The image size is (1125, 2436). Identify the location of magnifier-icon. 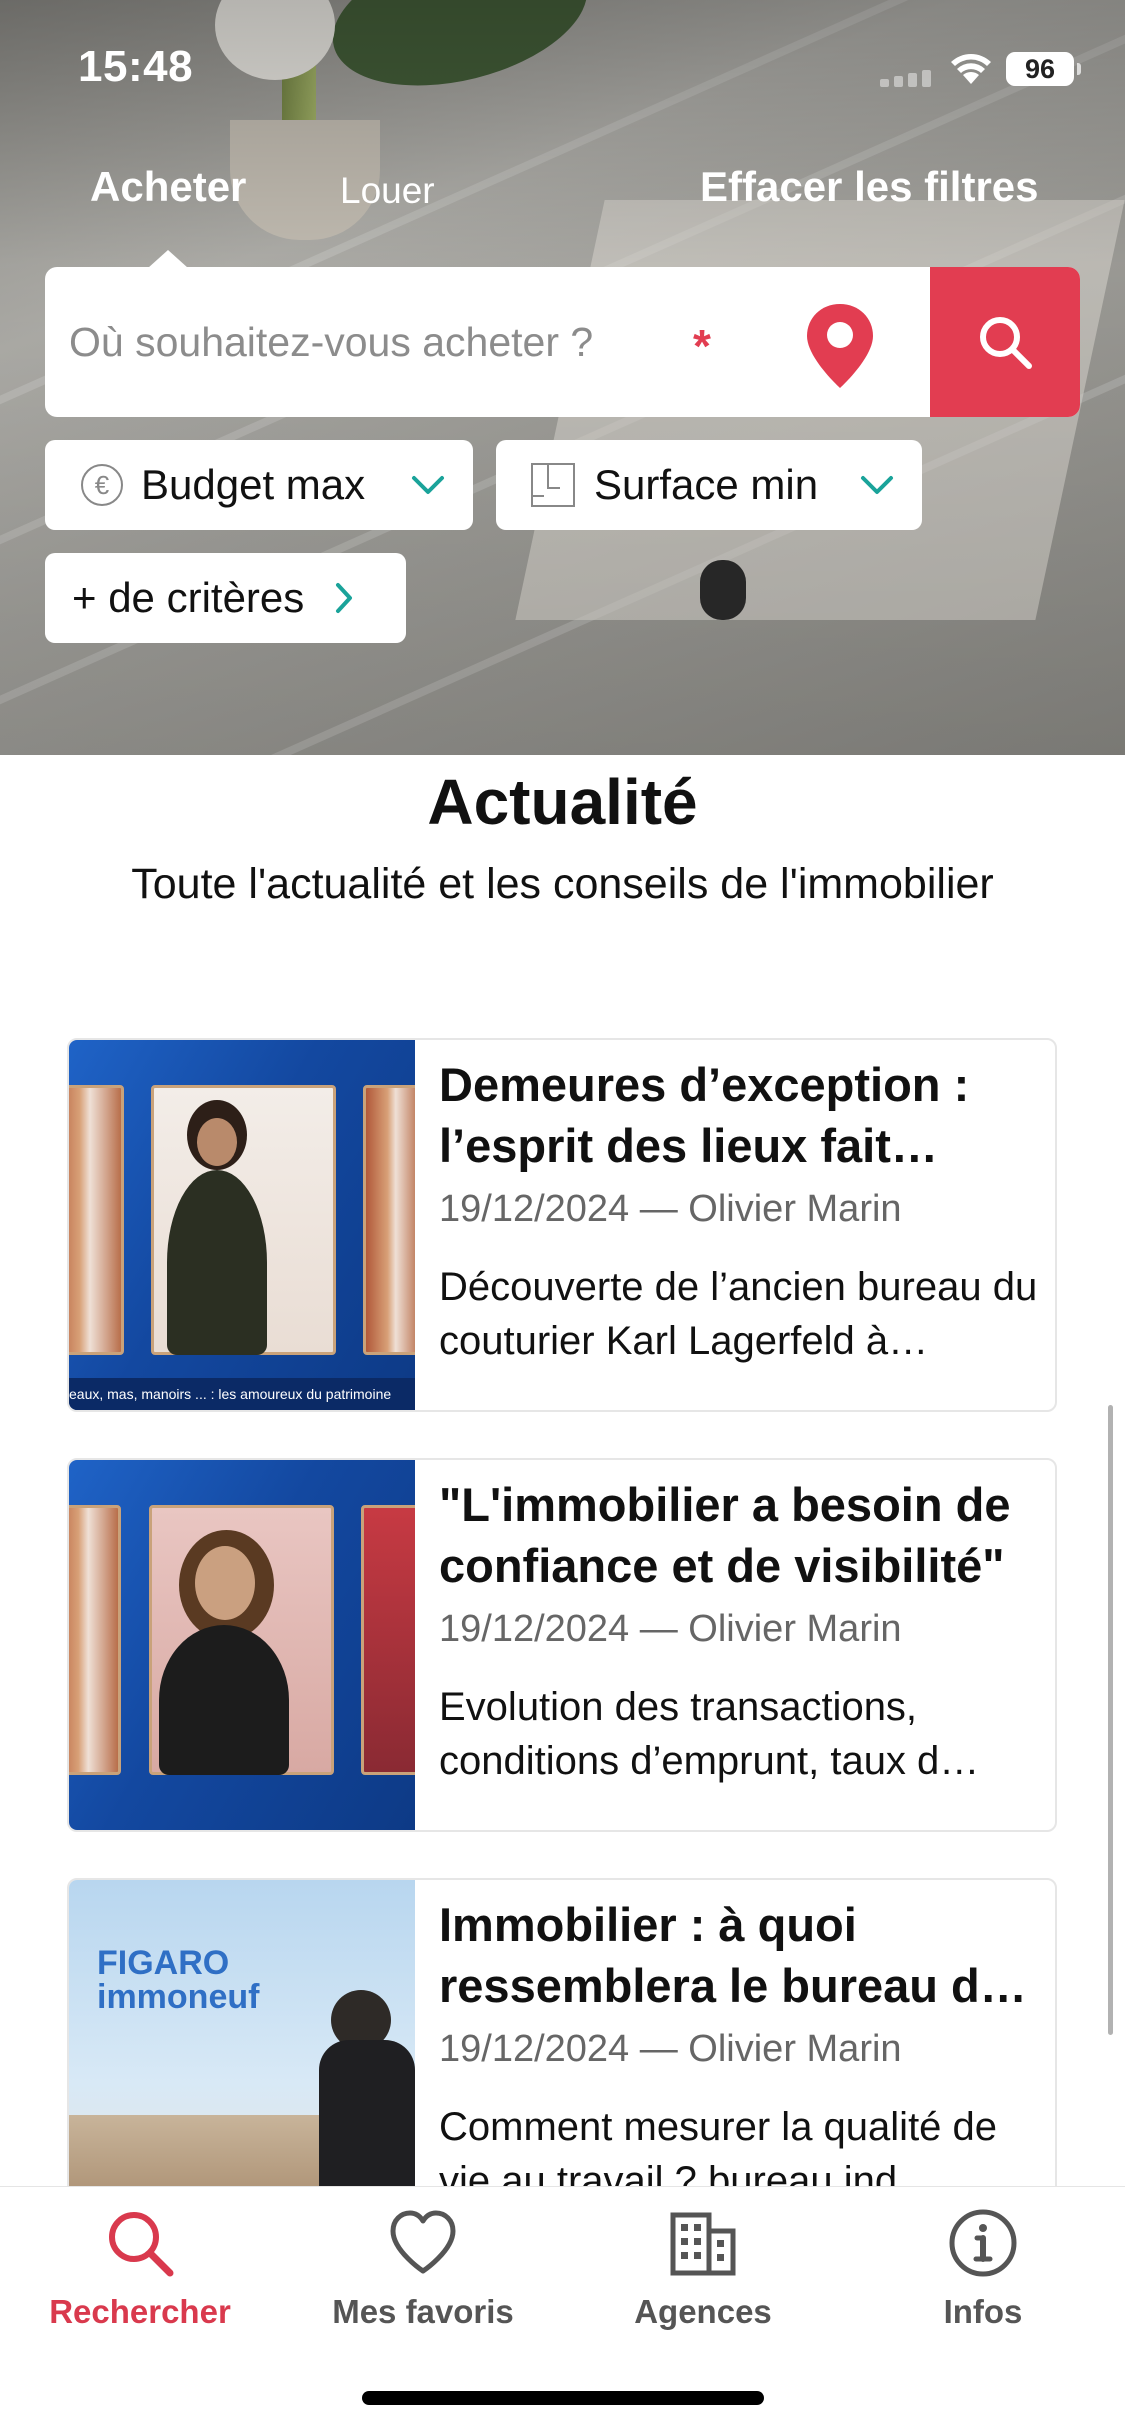
(1006, 343).